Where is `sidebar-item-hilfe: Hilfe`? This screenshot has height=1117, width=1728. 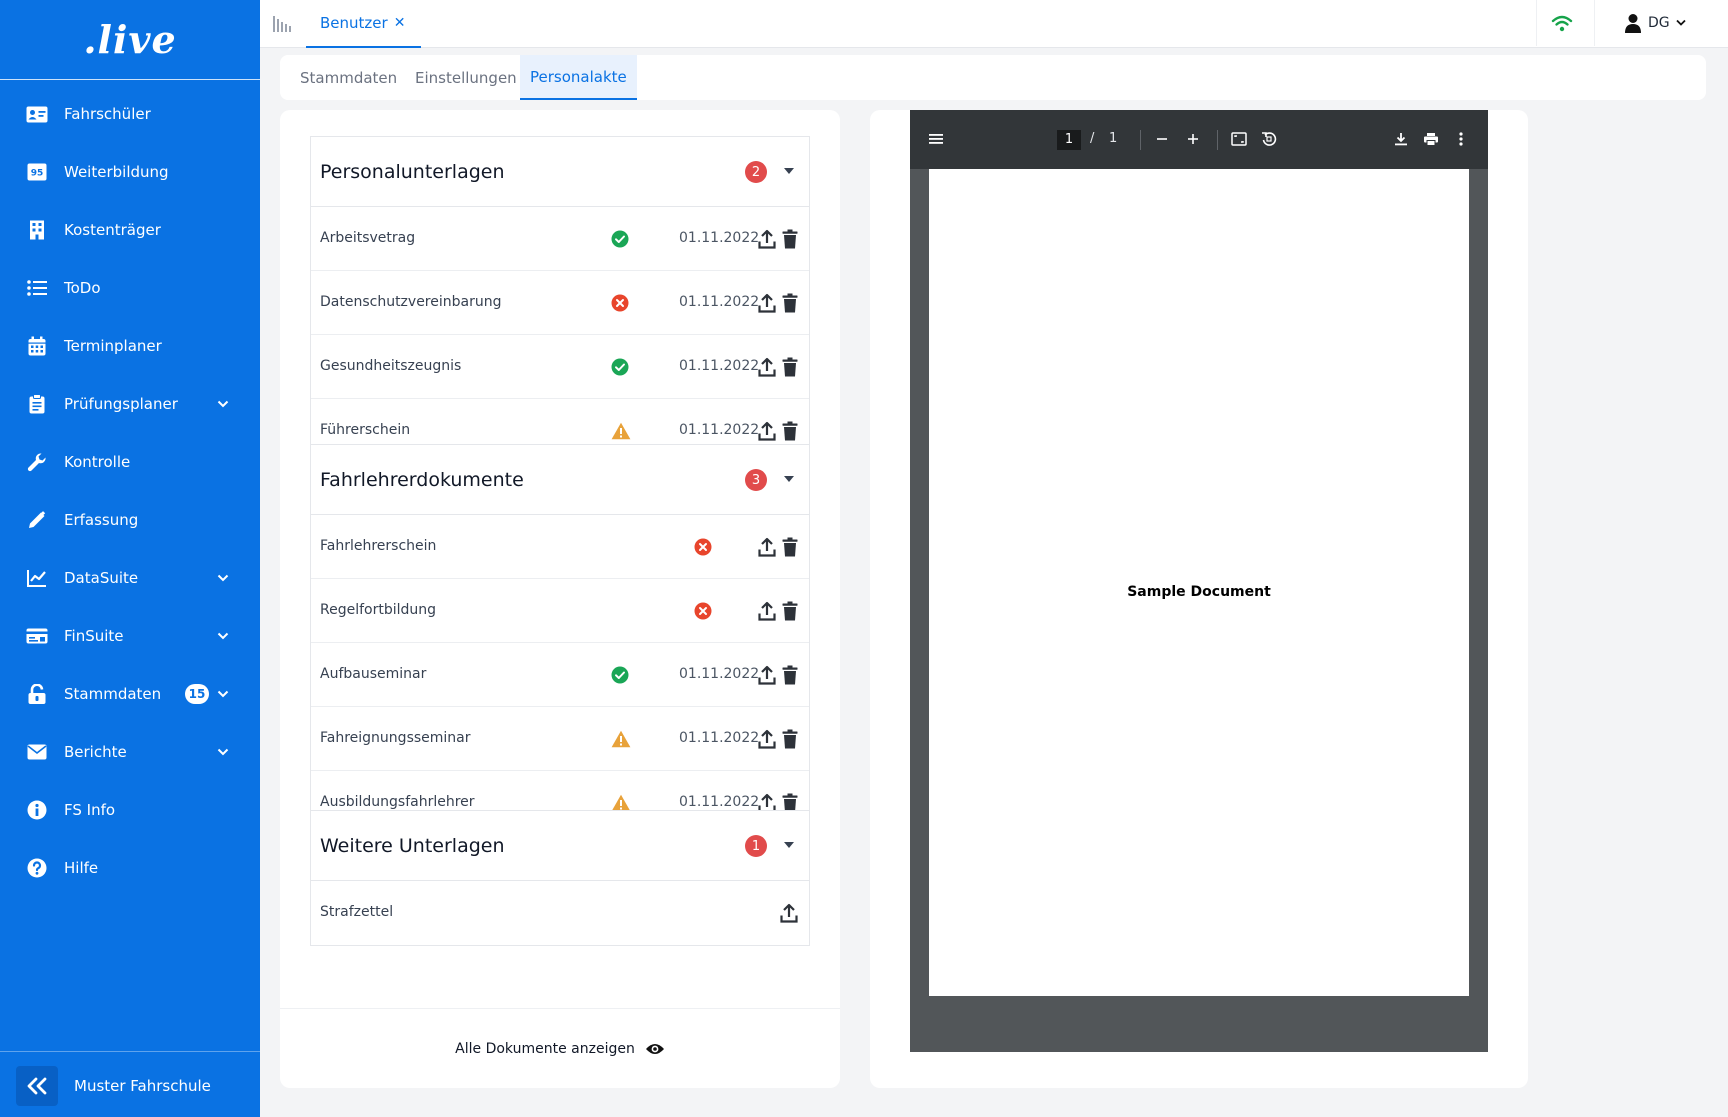 sidebar-item-hilfe: Hilfe is located at coordinates (130, 868).